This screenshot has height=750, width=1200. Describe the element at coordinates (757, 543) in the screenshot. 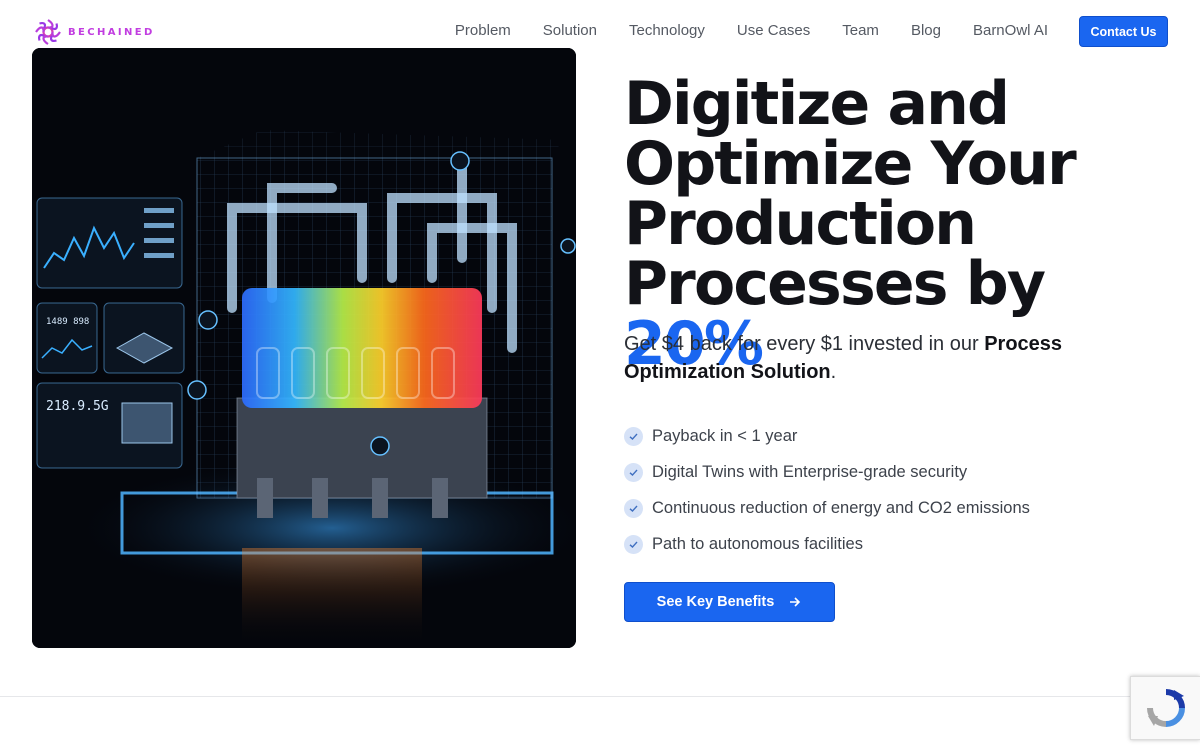

I see `benefit-label: Path to autonomous facilities` at that location.